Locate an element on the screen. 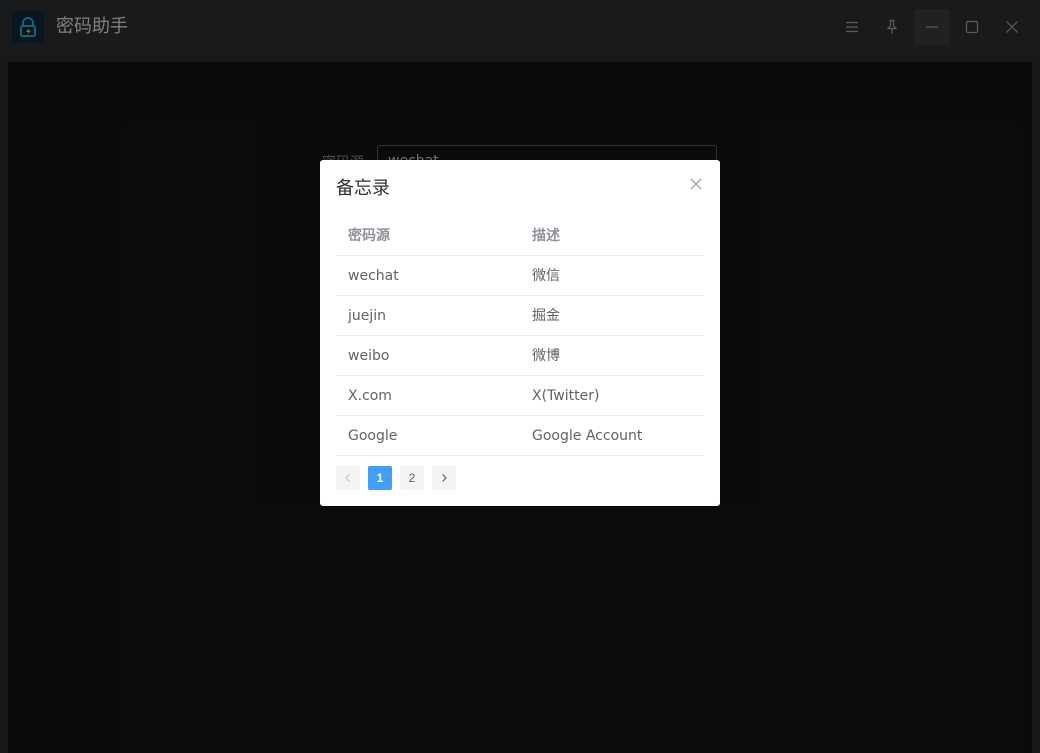  chevron-right-icon is located at coordinates (444, 478).